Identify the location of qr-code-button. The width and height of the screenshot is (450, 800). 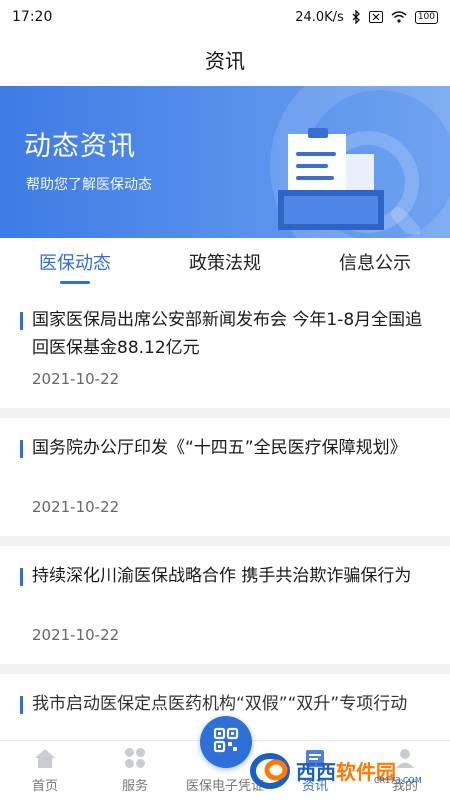
(226, 742).